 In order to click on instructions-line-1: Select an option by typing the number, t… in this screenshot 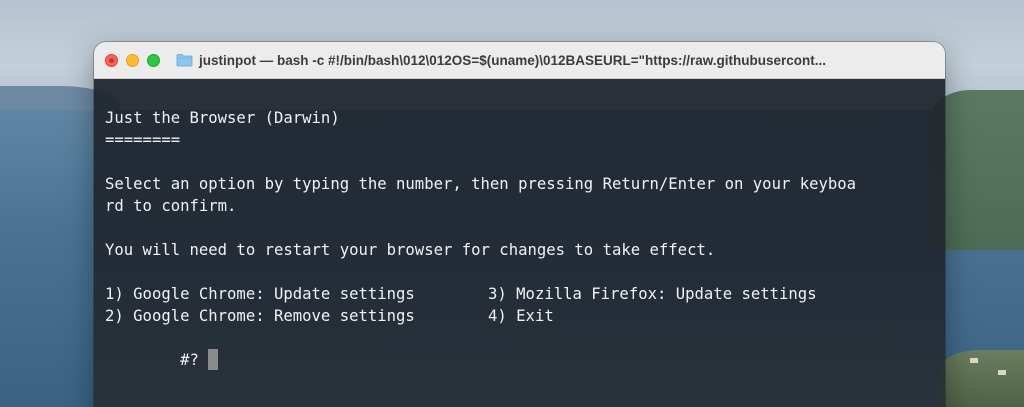, I will do `click(481, 184)`.